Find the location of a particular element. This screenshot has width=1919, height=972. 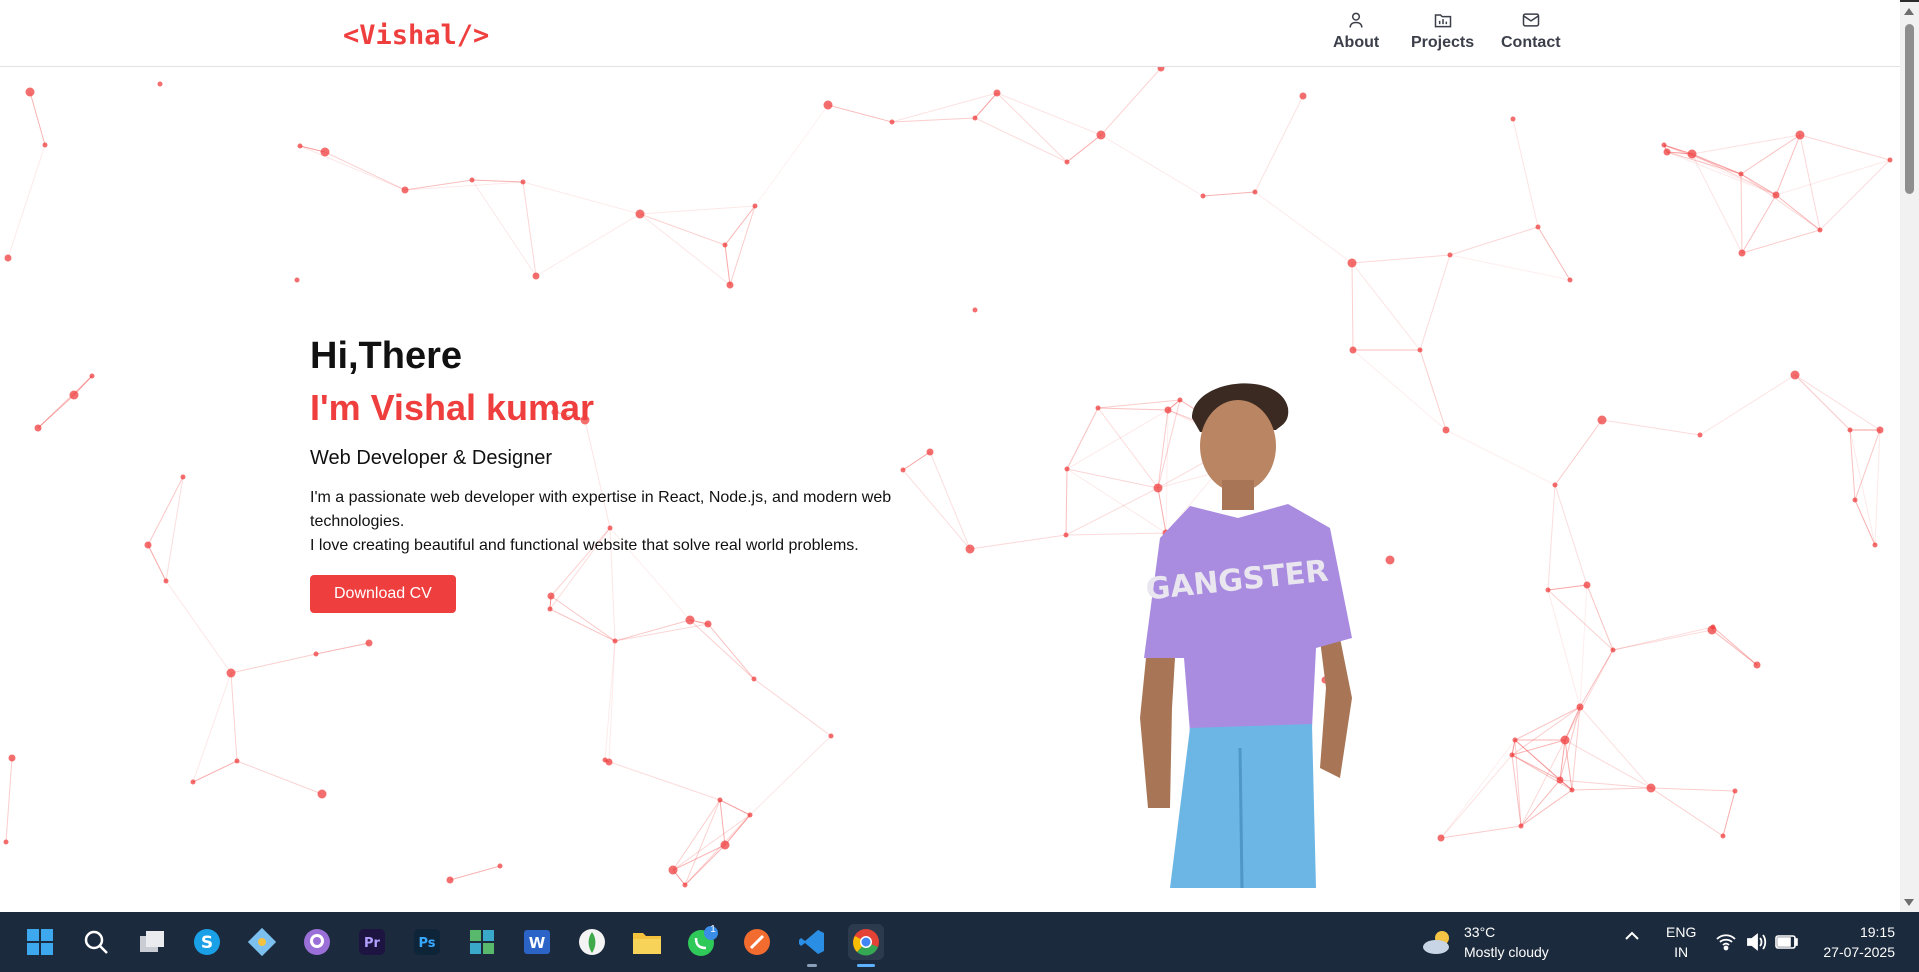

language-code: ENG is located at coordinates (1681, 932).